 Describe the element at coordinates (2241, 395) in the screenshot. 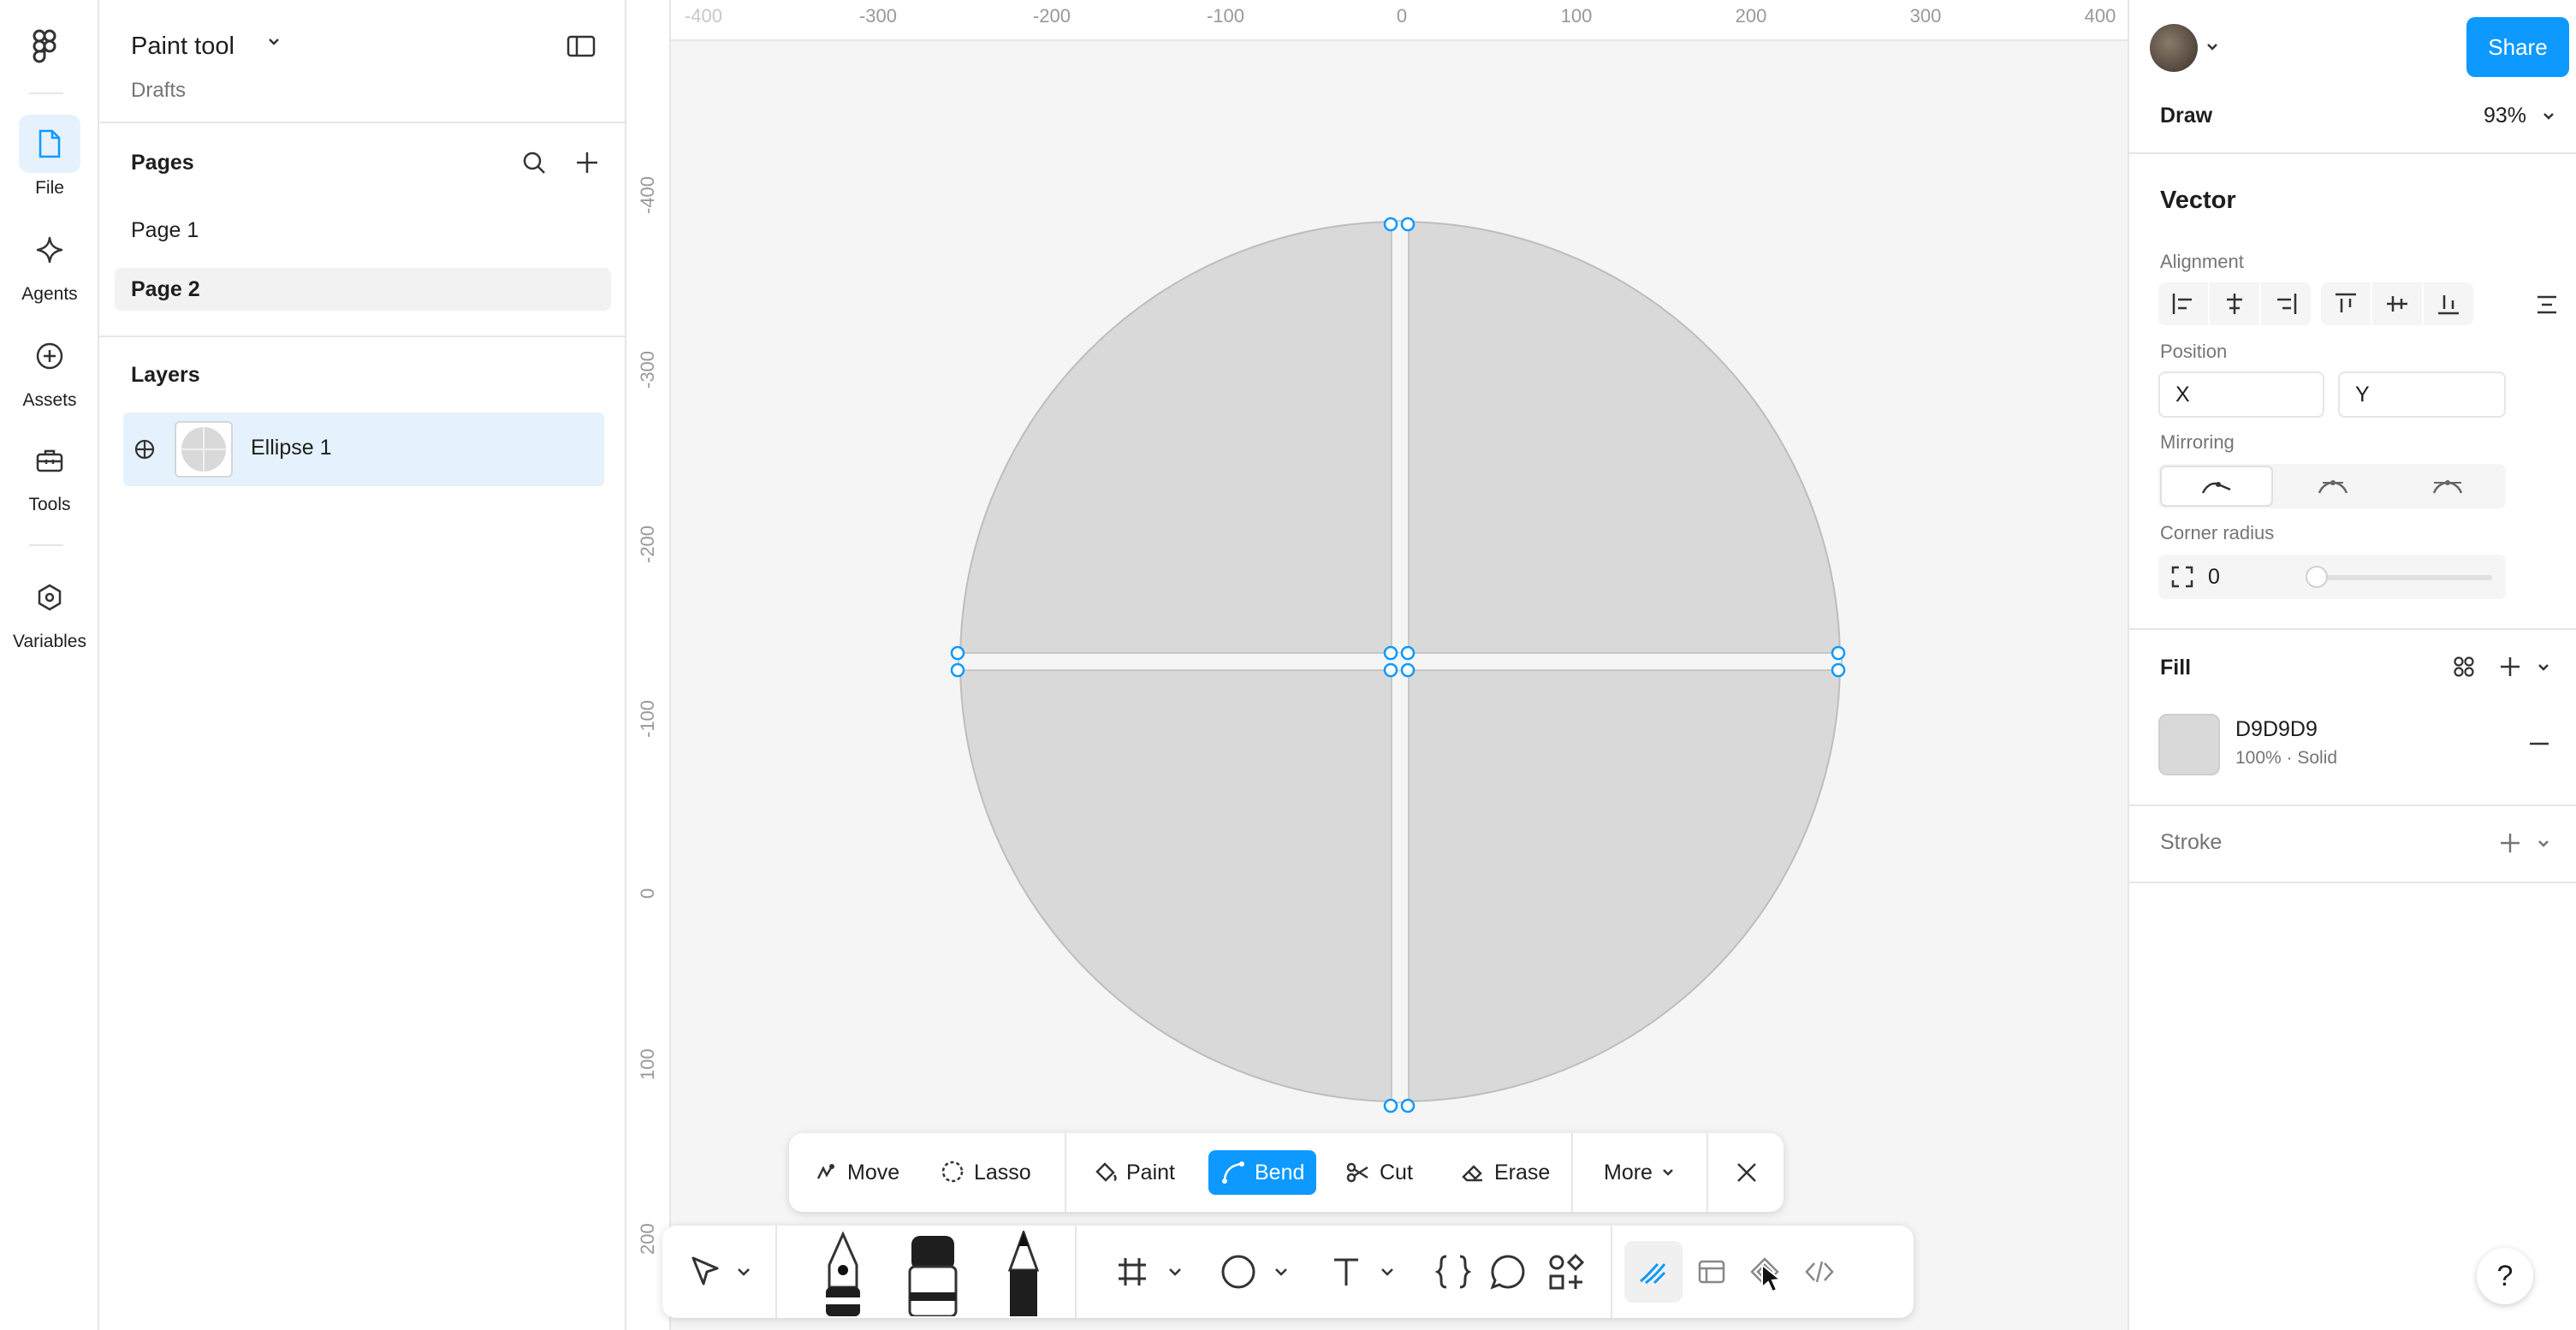

I see `position-x-field: X` at that location.